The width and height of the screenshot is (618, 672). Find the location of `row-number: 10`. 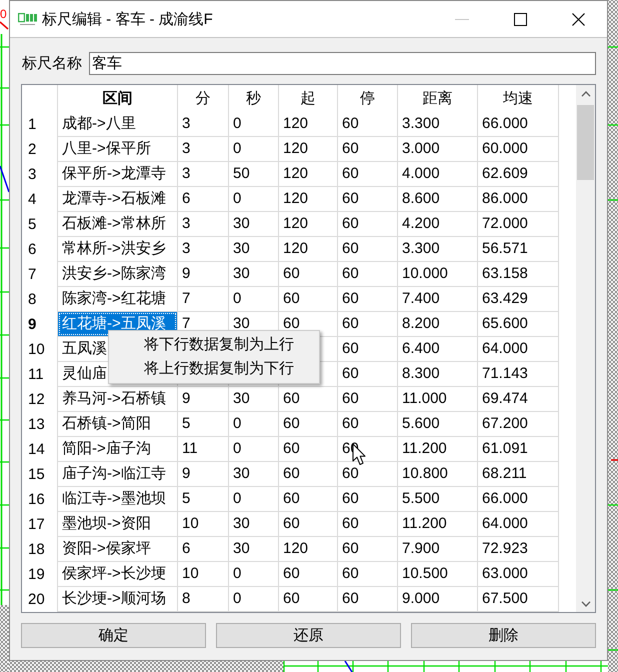

row-number: 10 is located at coordinates (36, 350).